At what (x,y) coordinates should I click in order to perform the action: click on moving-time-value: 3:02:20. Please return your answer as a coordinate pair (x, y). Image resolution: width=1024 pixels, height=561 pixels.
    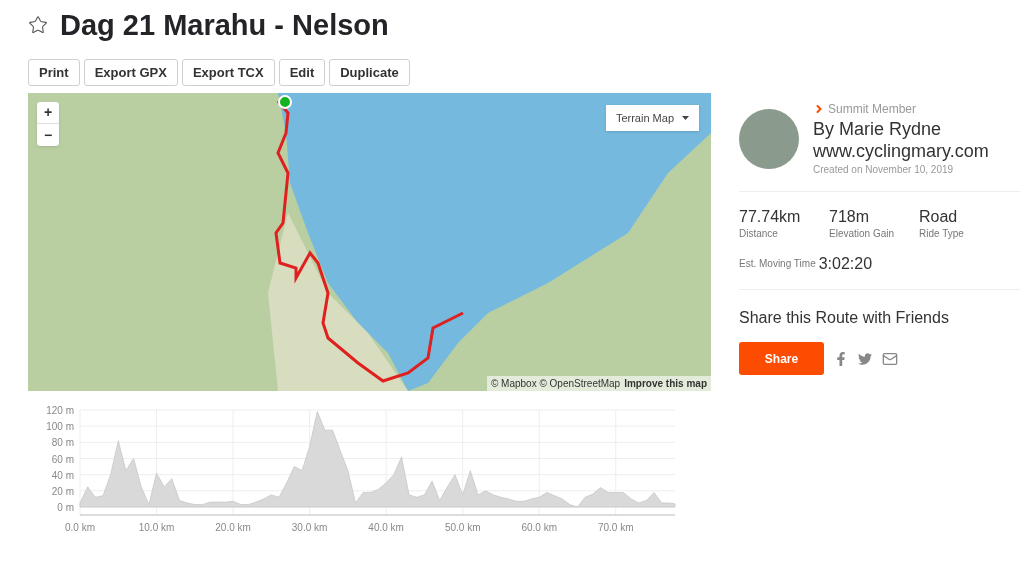
    Looking at the image, I should click on (845, 264).